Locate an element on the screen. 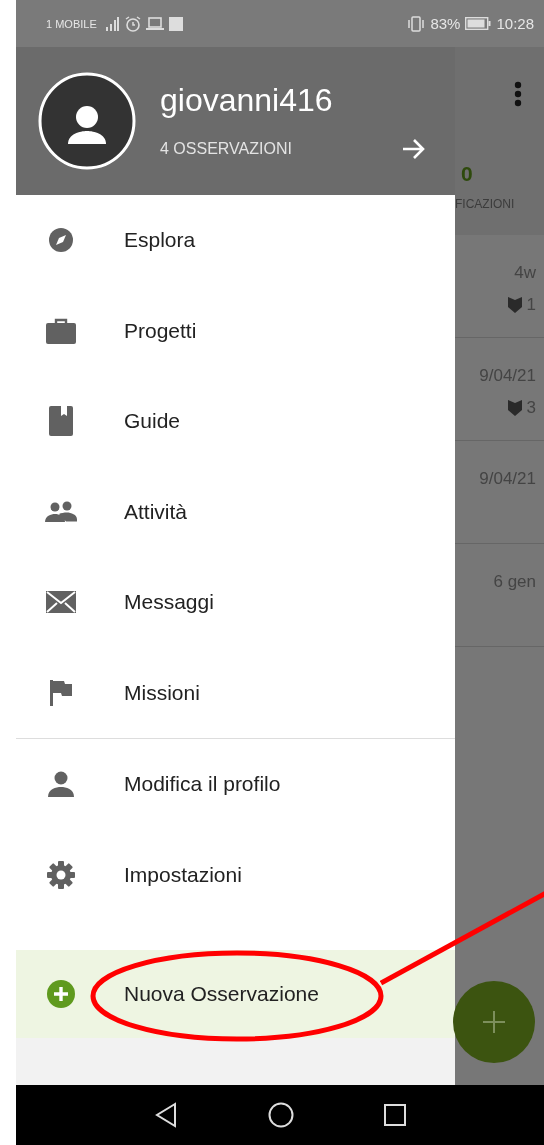 This screenshot has height=1145, width=544. briefcase-icon is located at coordinates (61, 330).